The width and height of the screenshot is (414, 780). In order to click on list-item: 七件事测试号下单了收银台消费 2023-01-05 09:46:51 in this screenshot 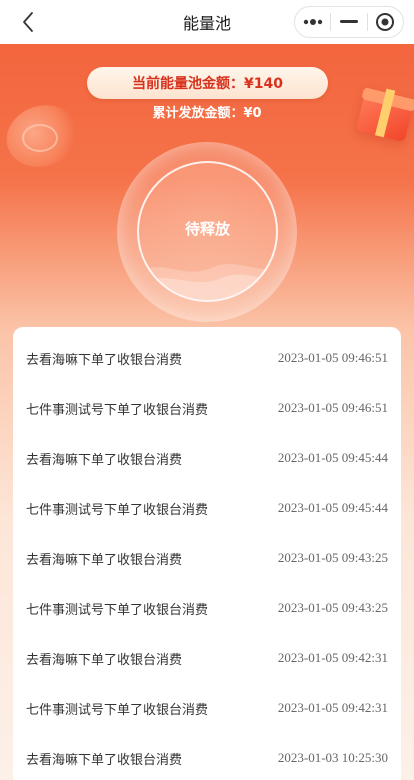, I will do `click(207, 408)`.